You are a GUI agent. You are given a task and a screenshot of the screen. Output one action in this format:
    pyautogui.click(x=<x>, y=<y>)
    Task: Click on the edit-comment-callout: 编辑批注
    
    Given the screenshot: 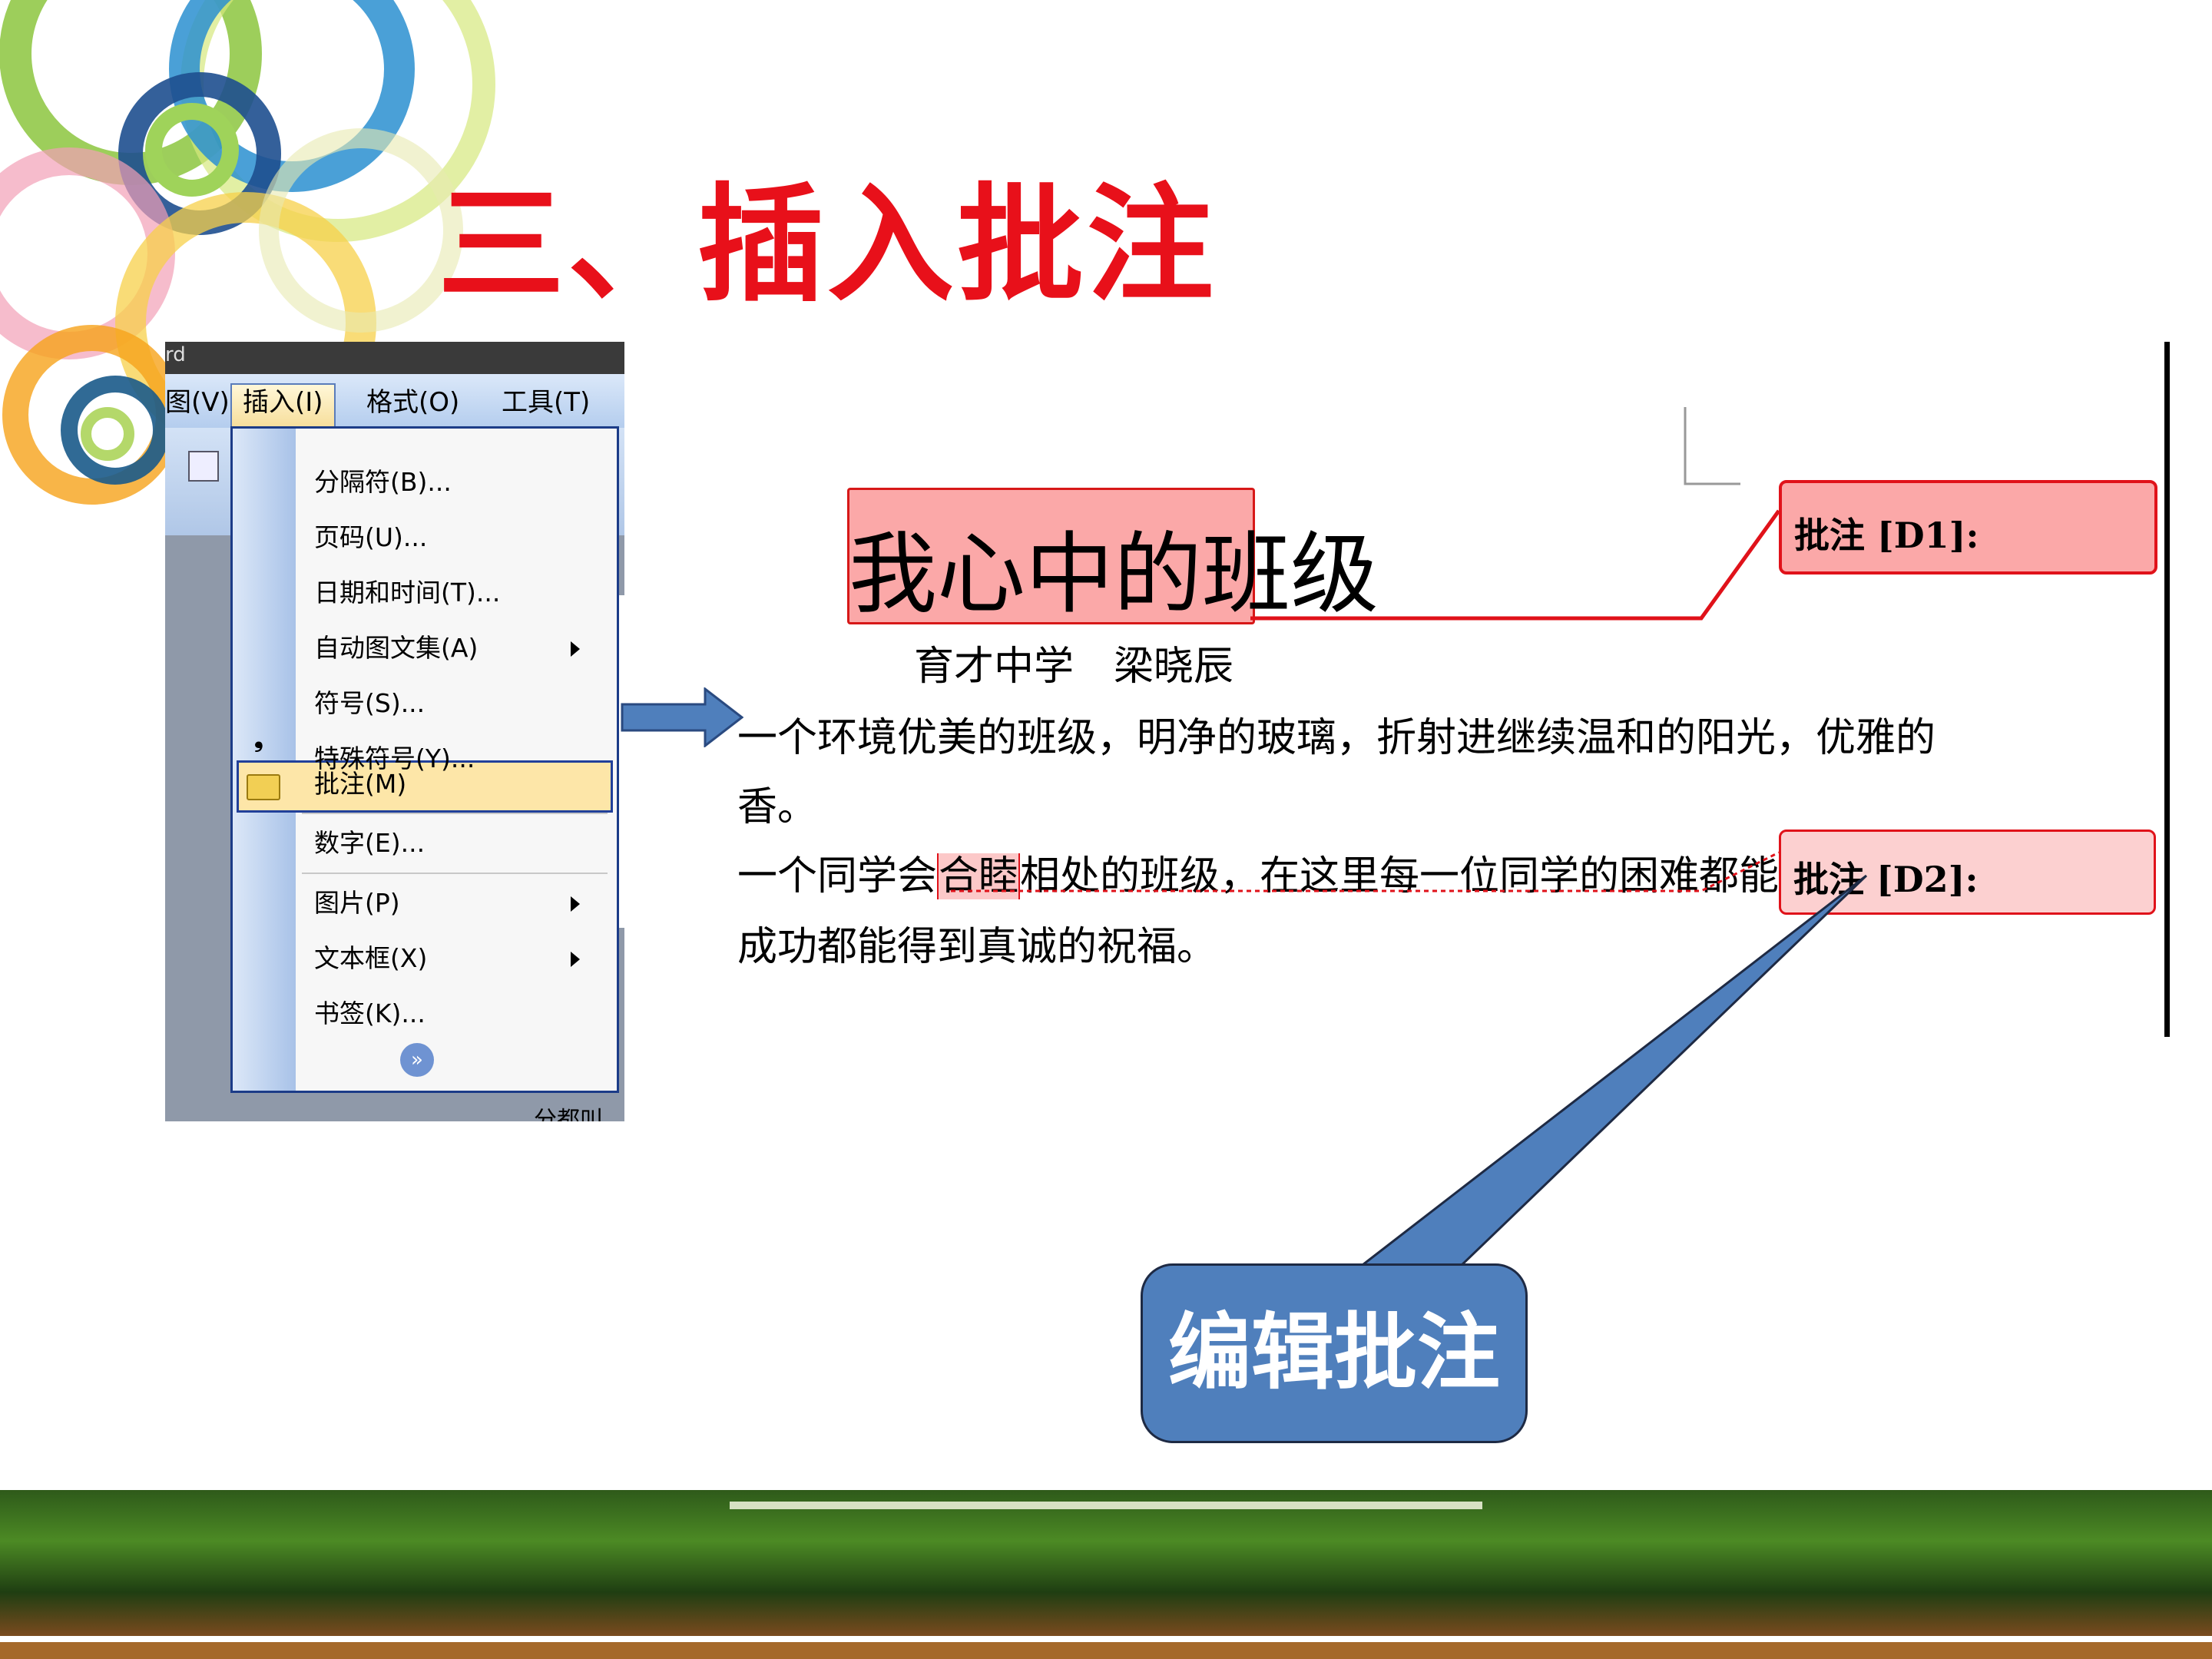 What is the action you would take?
    pyautogui.click(x=1334, y=1353)
    